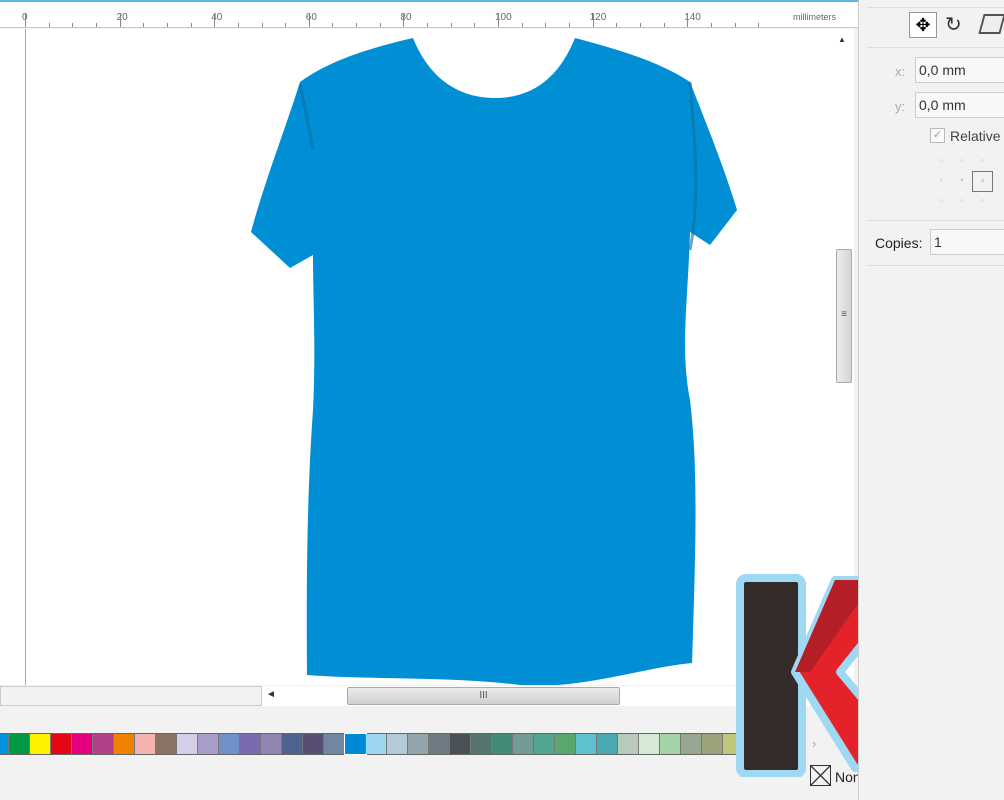 The height and width of the screenshot is (800, 1004). Describe the element at coordinates (483, 696) in the screenshot. I see `horizontal-scroll-thumb: III` at that location.